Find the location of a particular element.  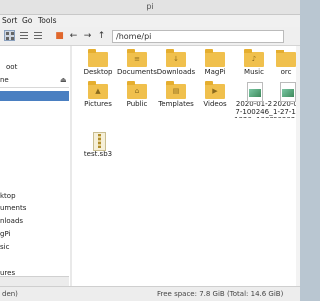

file-item-desktop: Desktop is located at coordinates (98, 62).